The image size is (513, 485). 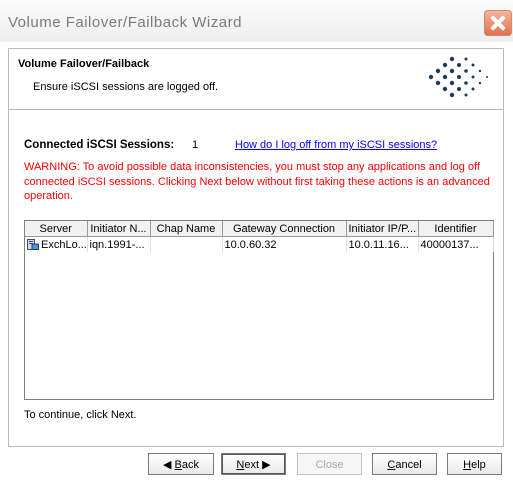 I want to click on close-button: Close, so click(x=329, y=464).